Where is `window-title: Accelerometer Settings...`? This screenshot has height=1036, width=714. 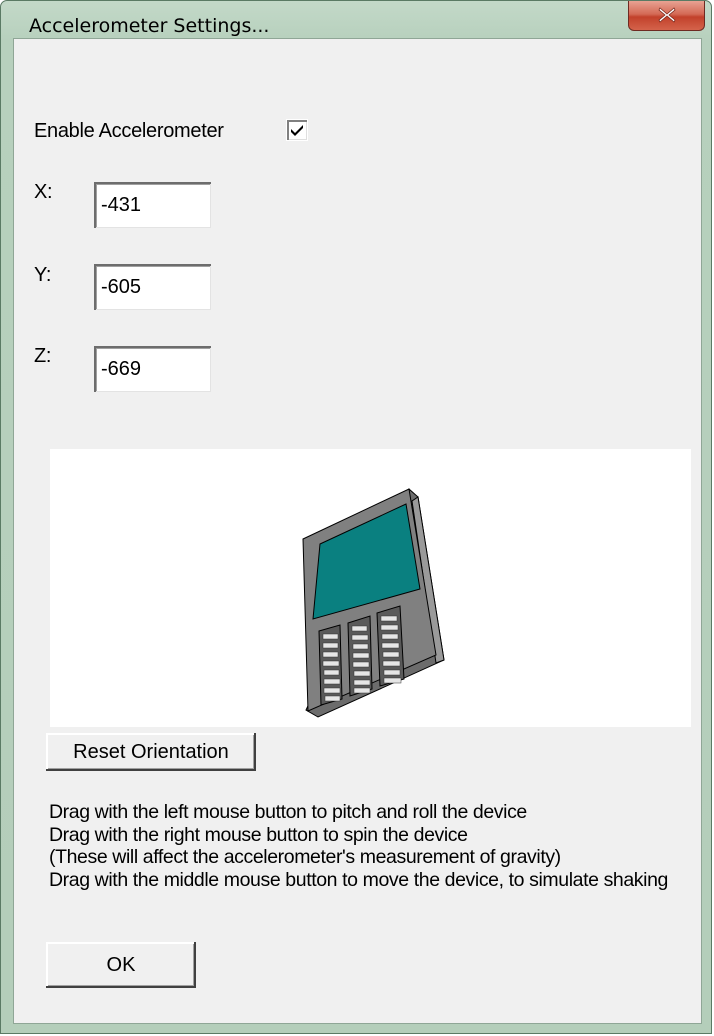 window-title: Accelerometer Settings... is located at coordinates (149, 26).